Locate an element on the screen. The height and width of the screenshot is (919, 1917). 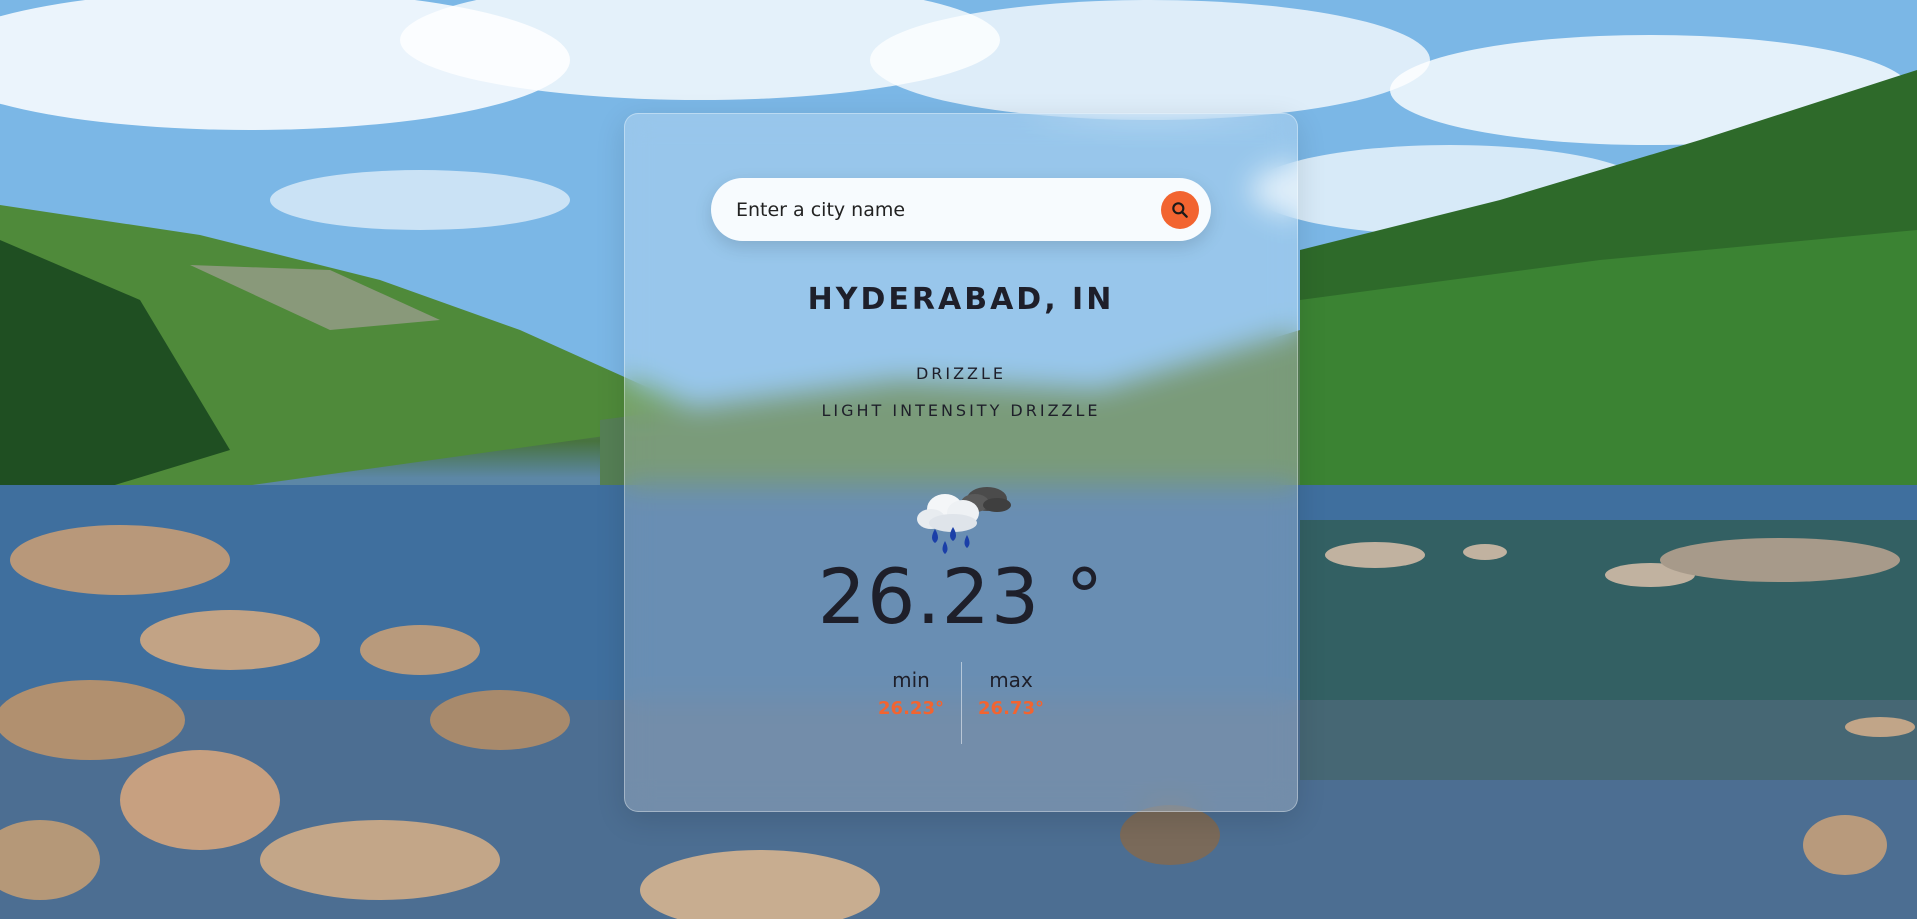
min-max-panel: min 26.23° max 26.73° is located at coordinates (961, 703).